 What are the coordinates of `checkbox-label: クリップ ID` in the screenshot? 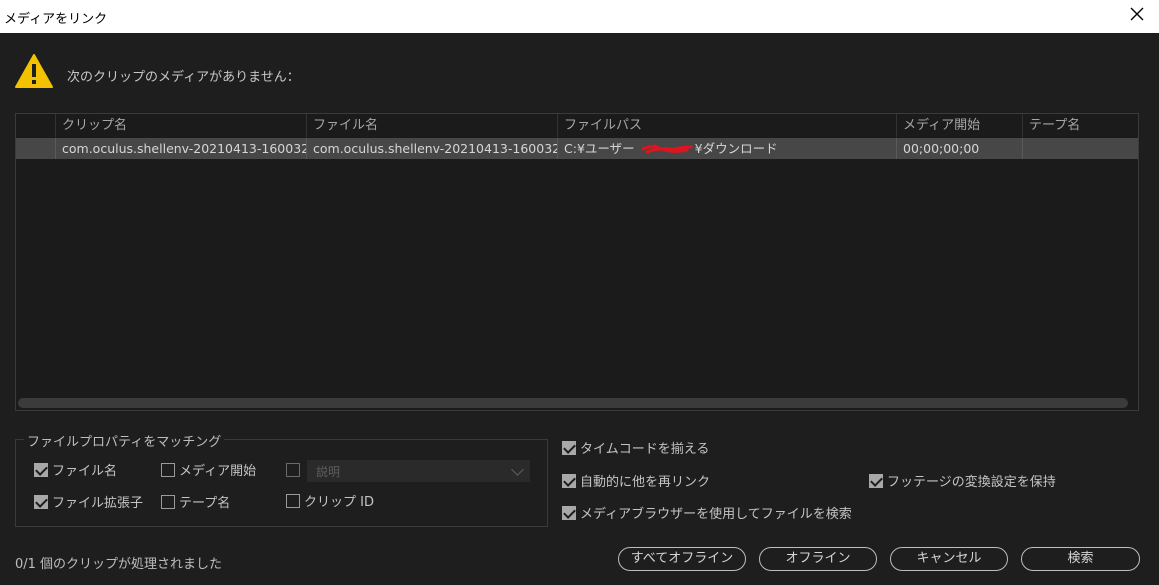 It's located at (339, 502).